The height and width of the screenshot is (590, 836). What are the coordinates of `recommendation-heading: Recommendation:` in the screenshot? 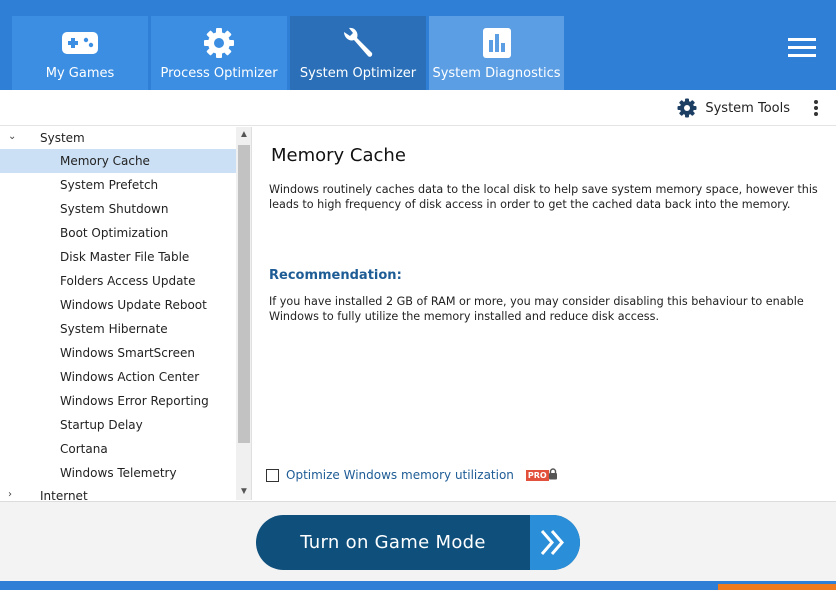 It's located at (335, 275).